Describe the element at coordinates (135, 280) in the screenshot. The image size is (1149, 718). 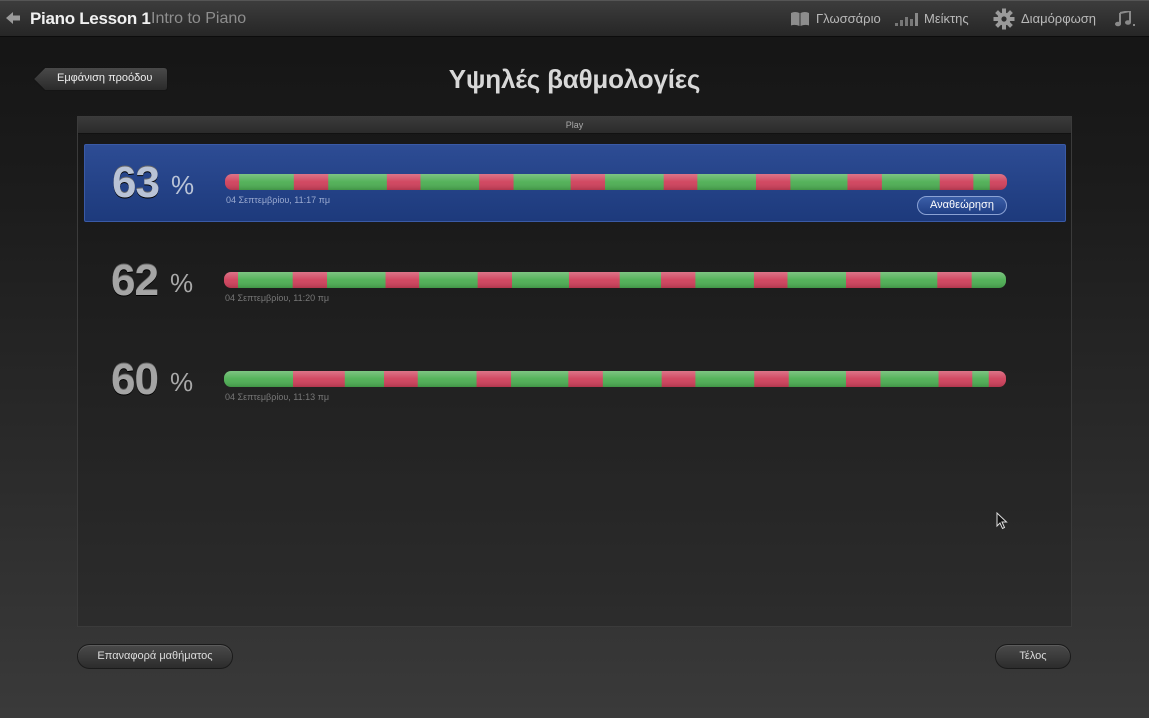
I see `score-percent: 62` at that location.